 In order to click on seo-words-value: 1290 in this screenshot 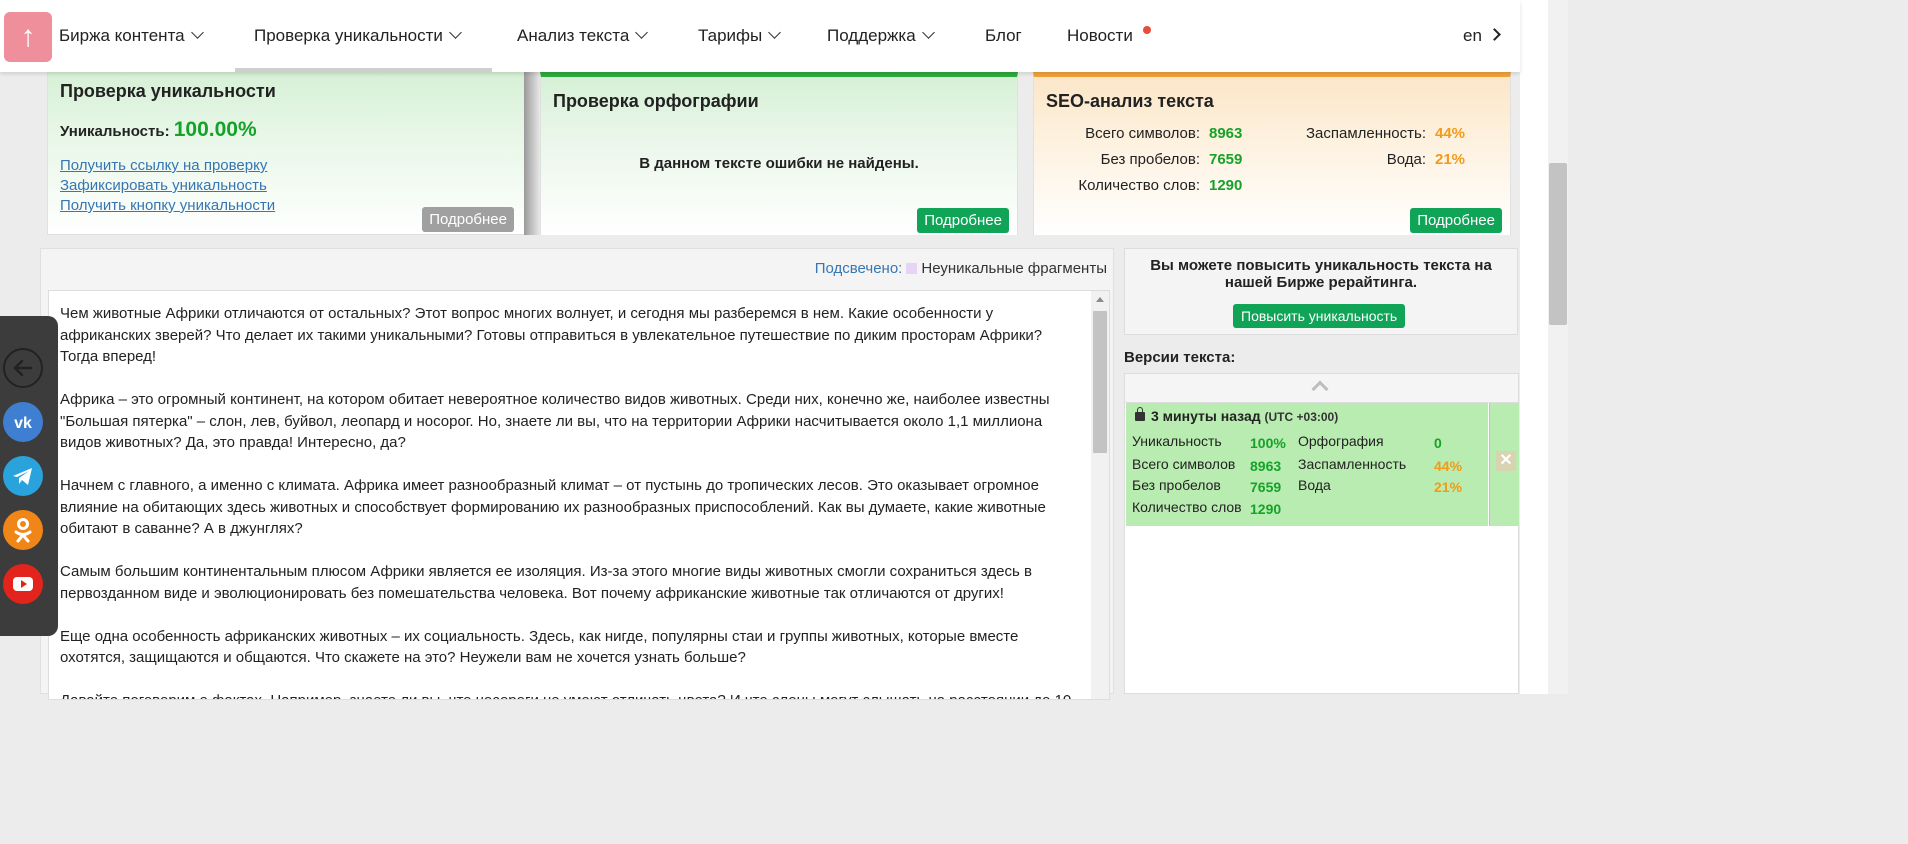, I will do `click(1226, 185)`.